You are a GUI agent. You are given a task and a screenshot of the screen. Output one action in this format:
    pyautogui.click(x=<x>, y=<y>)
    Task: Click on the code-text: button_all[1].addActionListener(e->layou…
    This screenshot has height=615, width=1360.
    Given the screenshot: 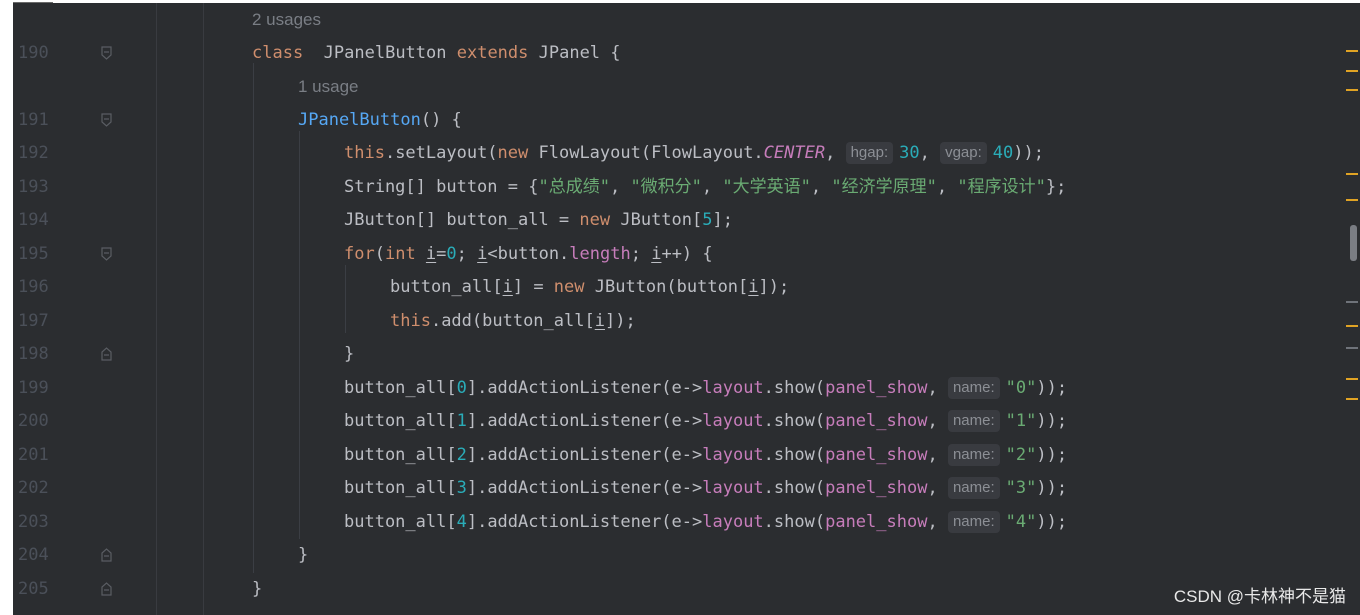 What is the action you would take?
    pyautogui.click(x=705, y=421)
    